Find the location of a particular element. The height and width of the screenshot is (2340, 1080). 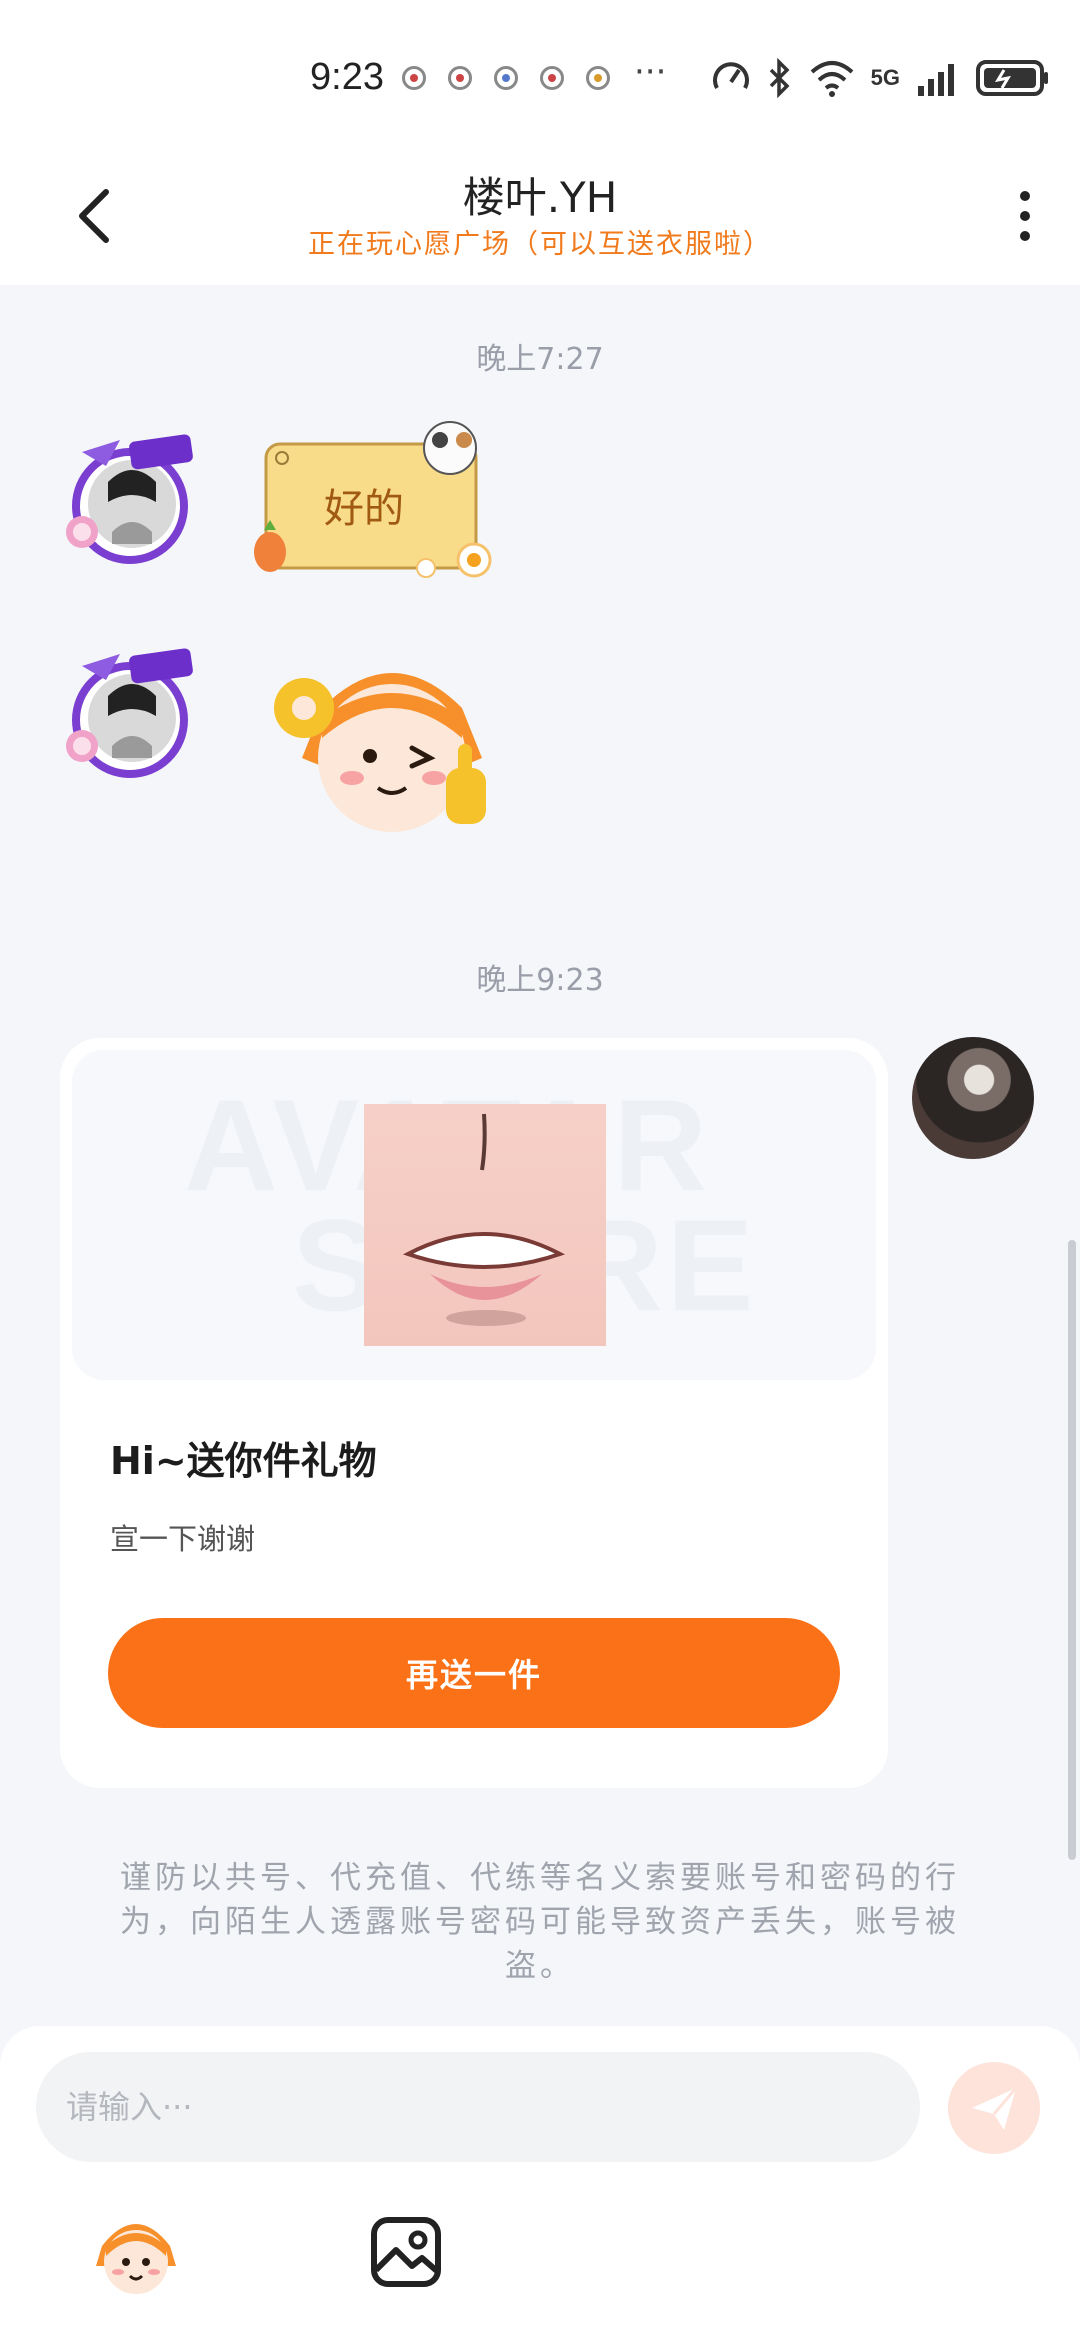

sticker-message is located at coordinates (392, 748).